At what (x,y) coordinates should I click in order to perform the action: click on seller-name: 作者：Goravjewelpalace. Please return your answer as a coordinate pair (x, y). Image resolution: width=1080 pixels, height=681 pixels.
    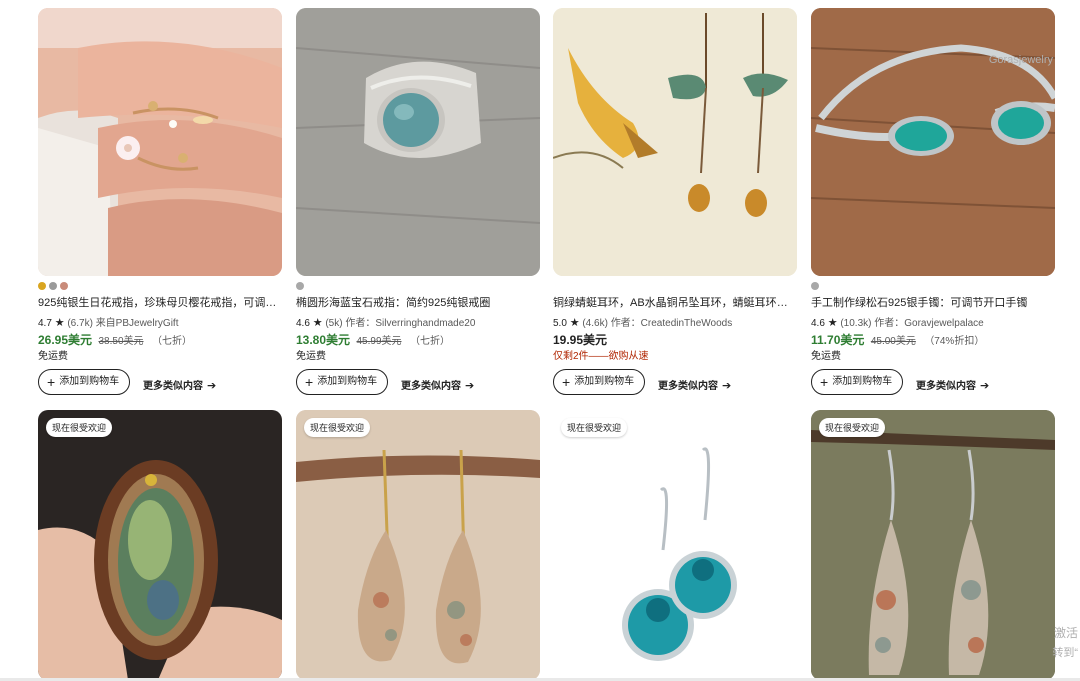
    Looking at the image, I should click on (929, 323).